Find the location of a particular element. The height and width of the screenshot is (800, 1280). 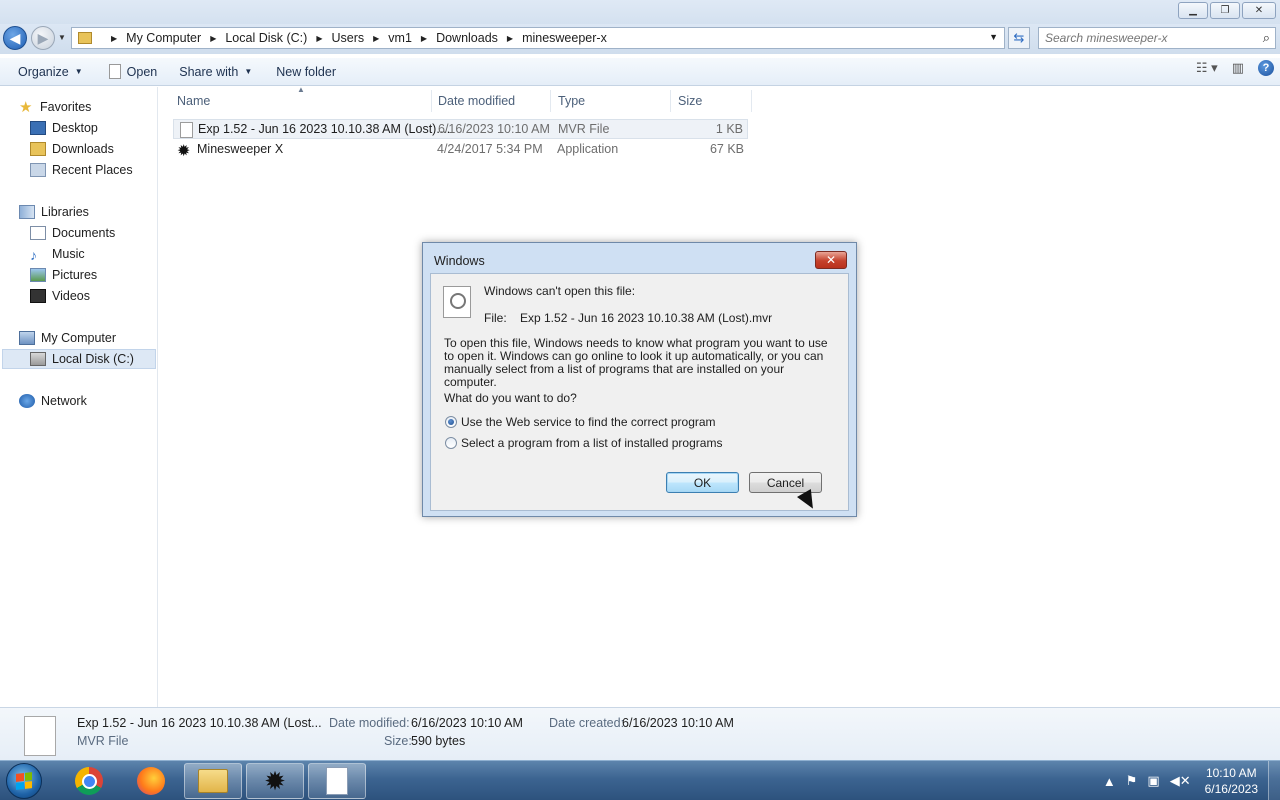

view-controls: ☷ ▾ ▥ ? is located at coordinates (1235, 68).